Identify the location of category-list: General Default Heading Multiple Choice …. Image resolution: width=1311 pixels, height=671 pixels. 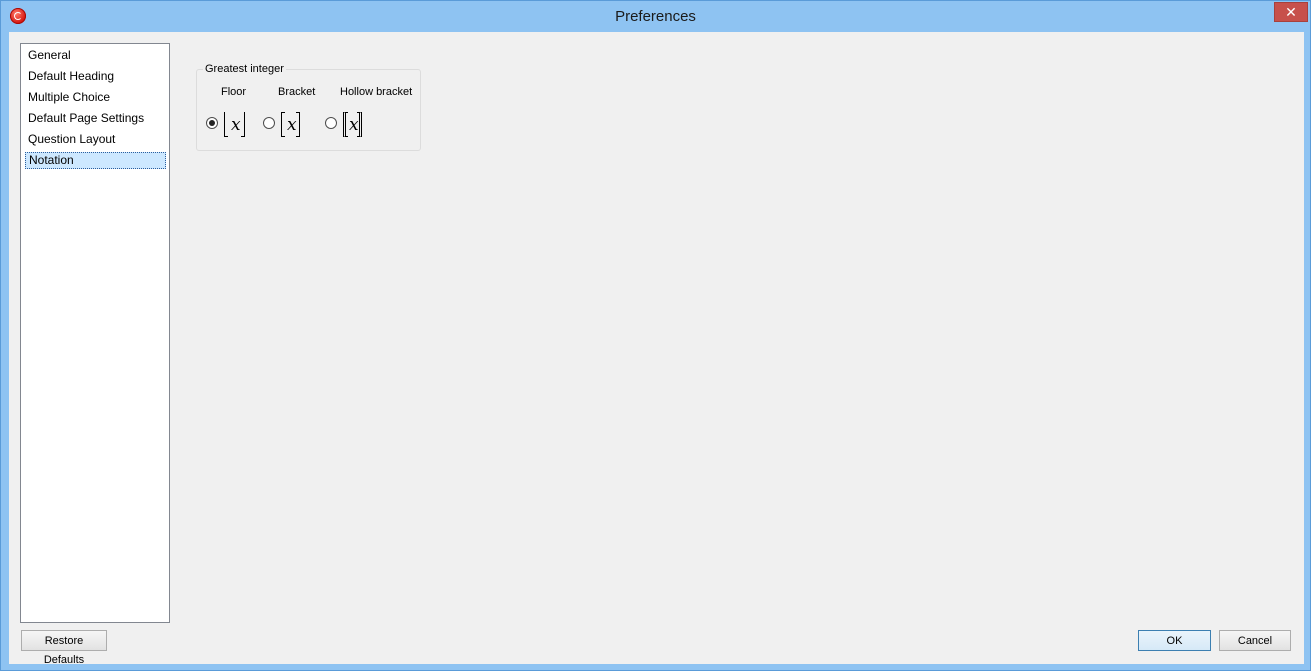
(95, 333).